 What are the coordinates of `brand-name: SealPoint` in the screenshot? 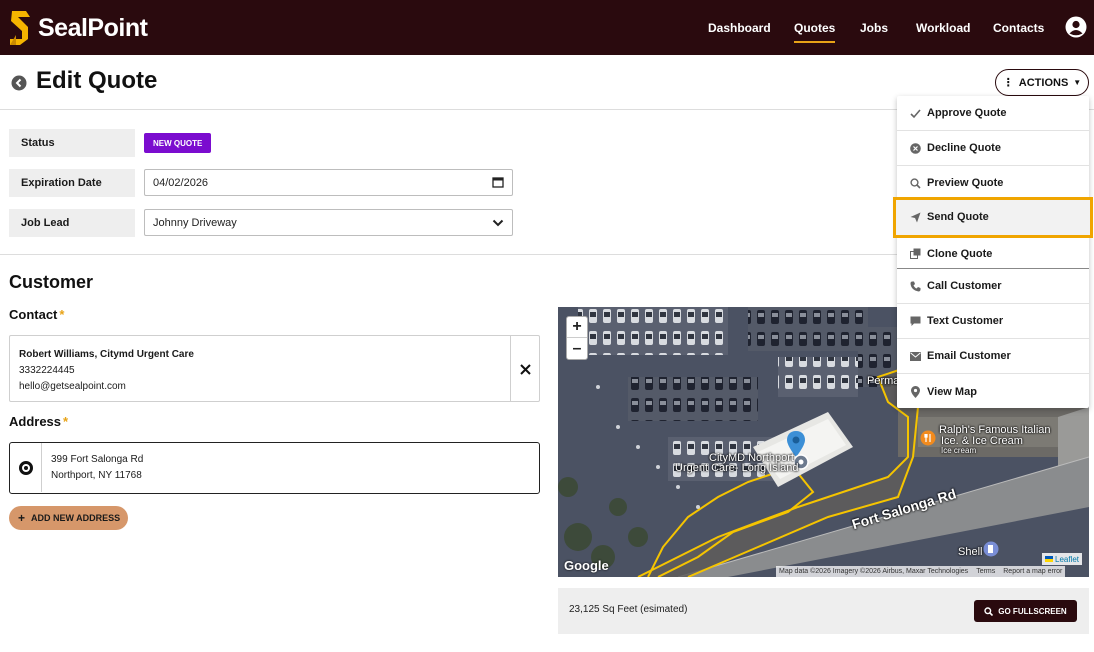 It's located at (93, 27).